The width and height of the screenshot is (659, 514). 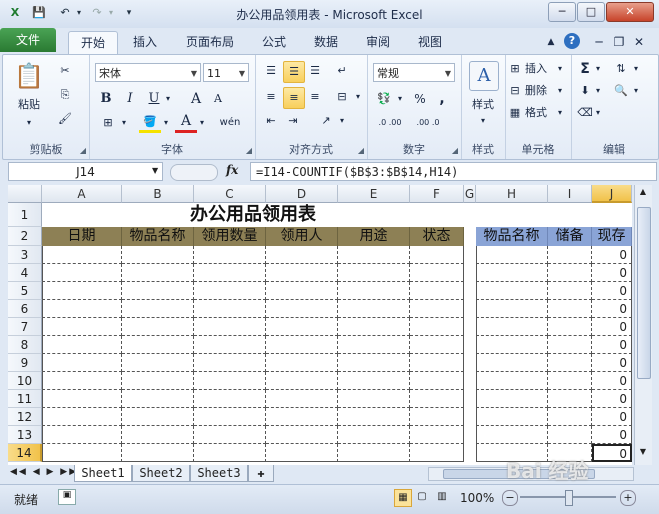 What do you see at coordinates (293, 121) in the screenshot?
I see `increase-indent-icon: ⇥` at bounding box center [293, 121].